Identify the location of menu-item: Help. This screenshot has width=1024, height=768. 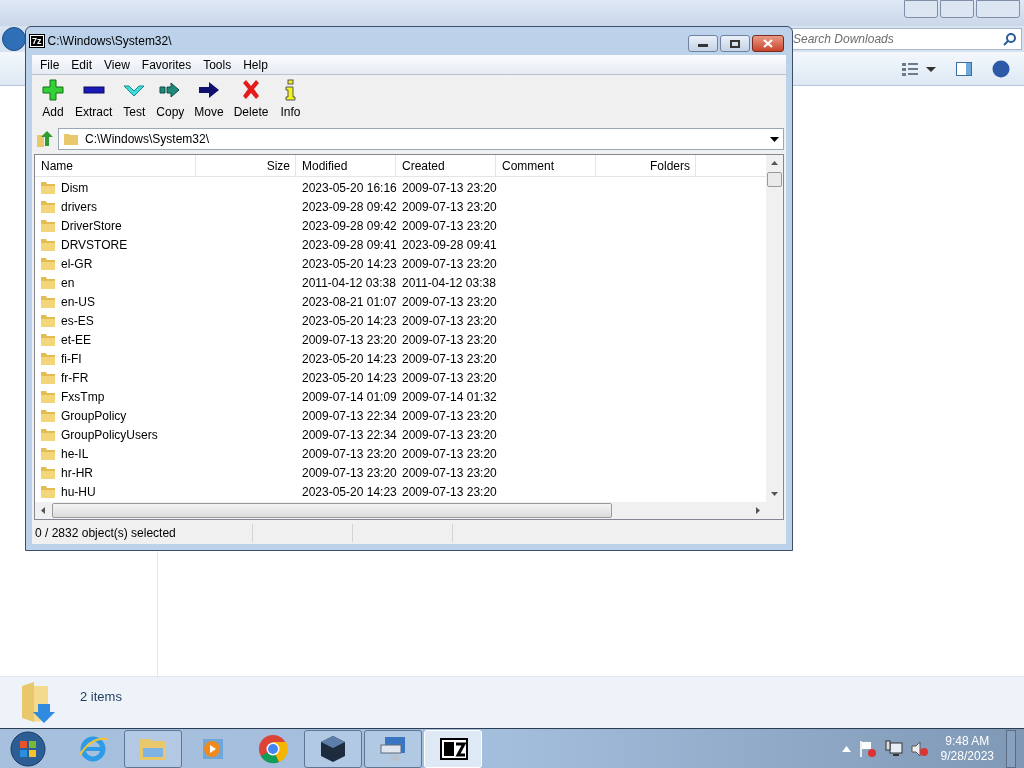
(255, 64).